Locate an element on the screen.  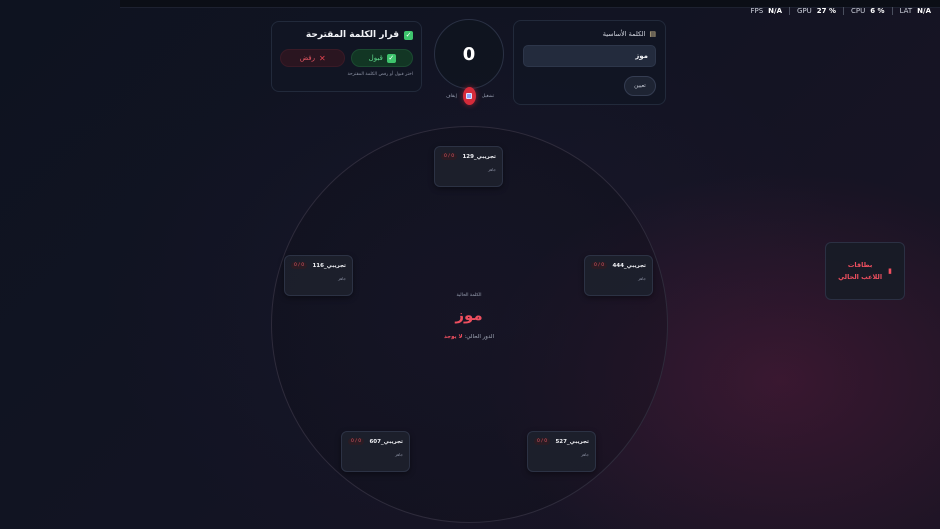
gpu-label: GPU is located at coordinates (804, 11).